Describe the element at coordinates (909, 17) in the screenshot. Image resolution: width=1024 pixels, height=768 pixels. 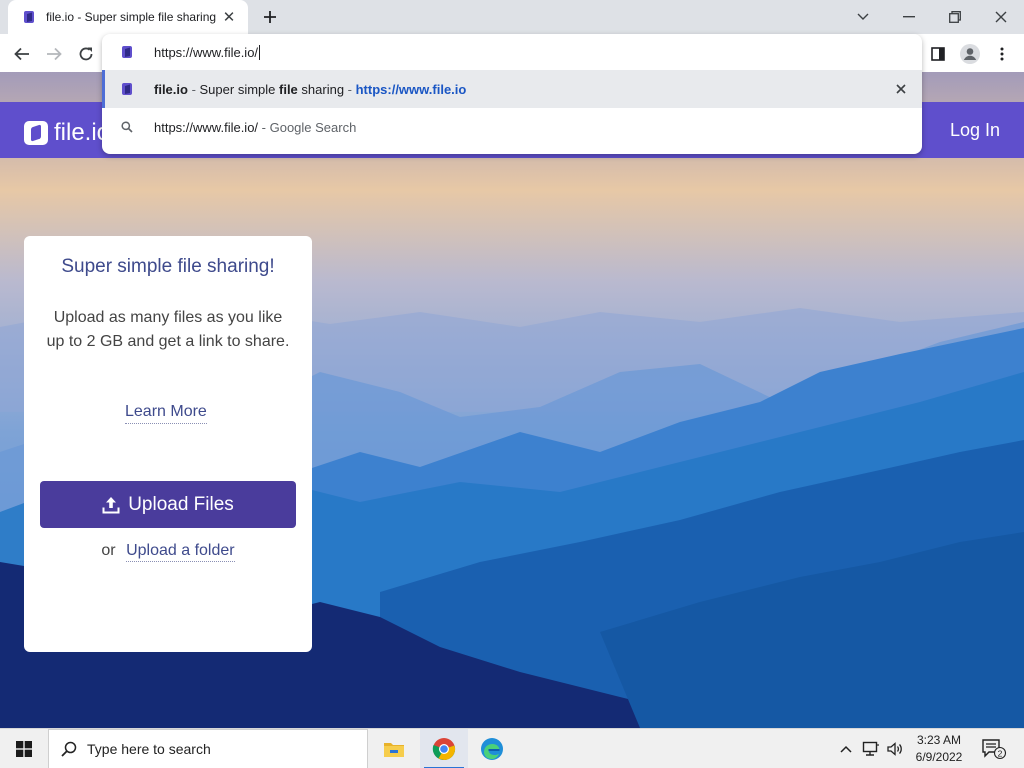
I see `minimize-icon` at that location.